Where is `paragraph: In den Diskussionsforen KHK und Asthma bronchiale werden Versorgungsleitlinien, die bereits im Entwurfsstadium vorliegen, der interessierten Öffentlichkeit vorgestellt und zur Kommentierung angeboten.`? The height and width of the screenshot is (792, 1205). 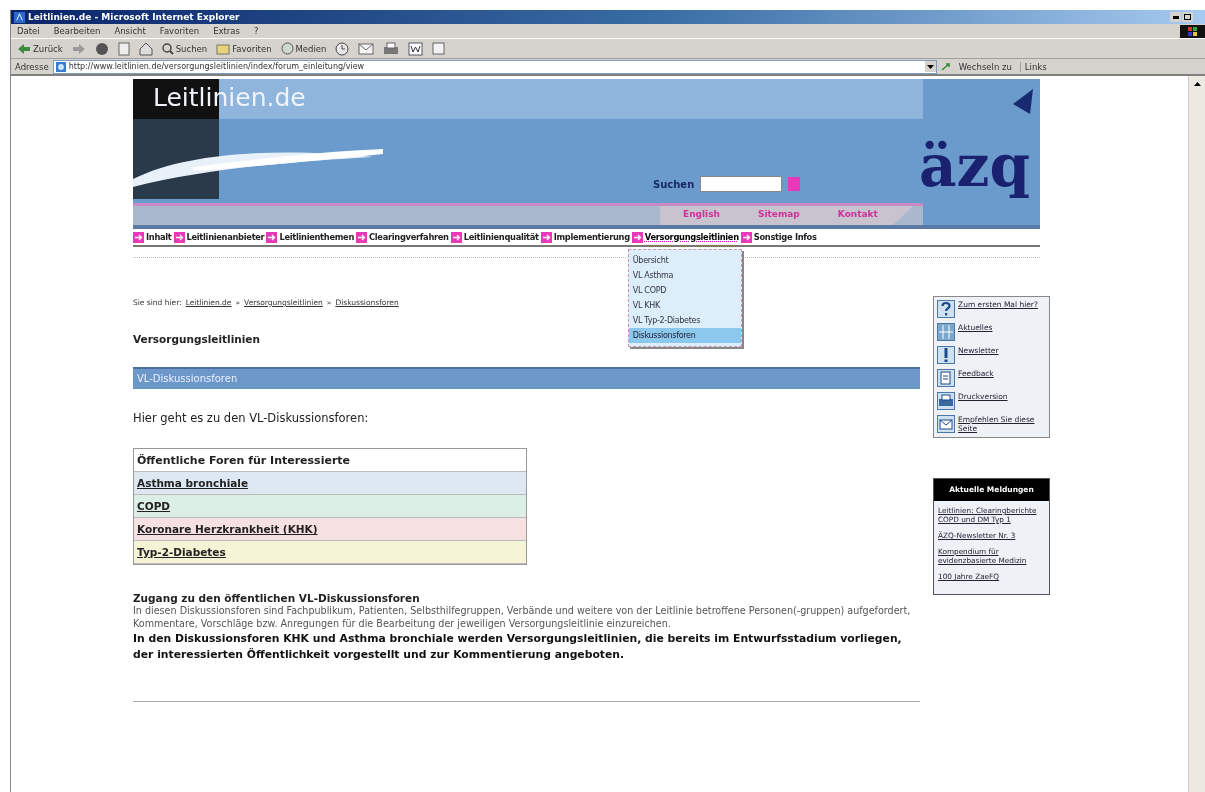
paragraph: In den Diskussionsforen KHK und Asthma bronchiale werden Versorgungsleitlinien, die bereits im Entwurfsstadium vorliegen, der interessierten Öffentlichkeit vorgestellt und zur Kommentierung angeboten. is located at coordinates (518, 647).